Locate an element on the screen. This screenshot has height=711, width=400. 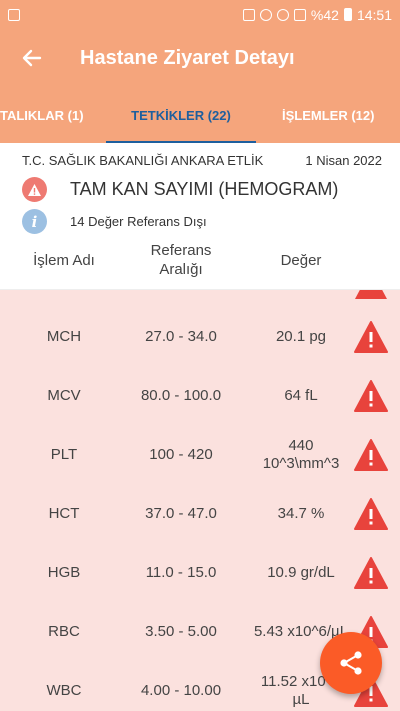
result-row: PLT 100 - 420 440 10^3\mm^3 is located at coordinates (200, 455).